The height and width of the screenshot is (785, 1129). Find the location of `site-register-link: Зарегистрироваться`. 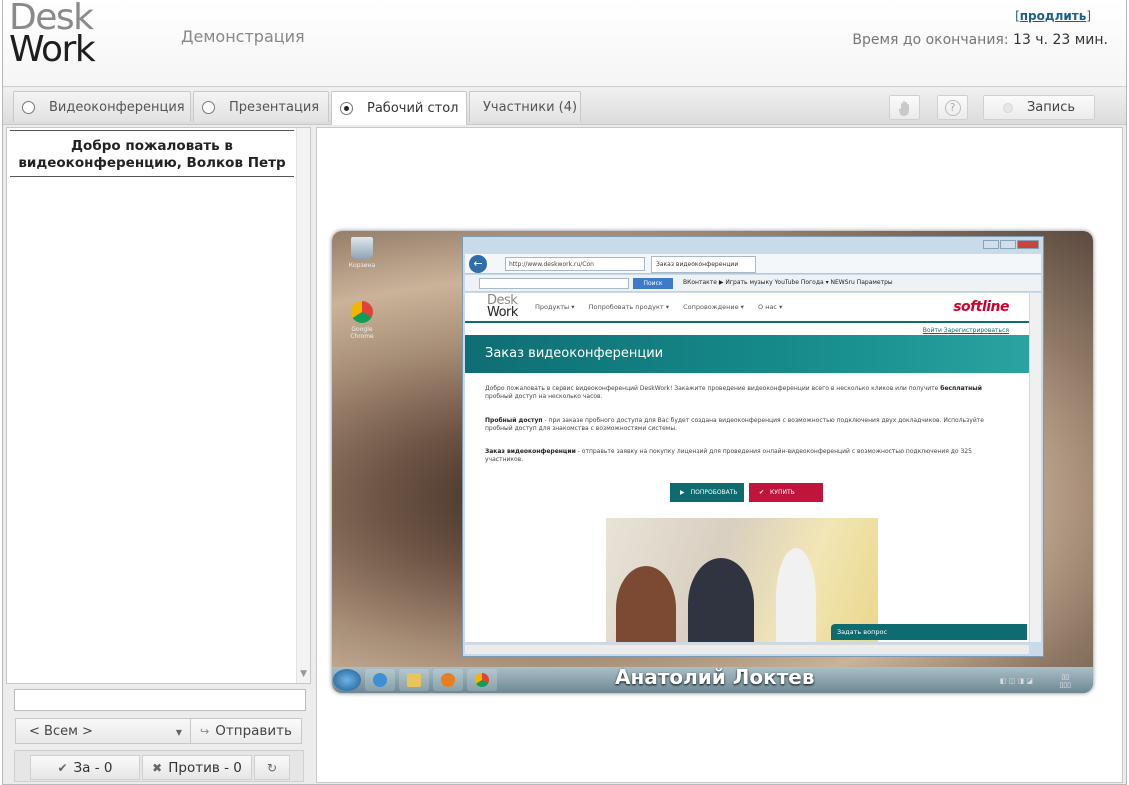

site-register-link: Зарегистрироваться is located at coordinates (976, 330).